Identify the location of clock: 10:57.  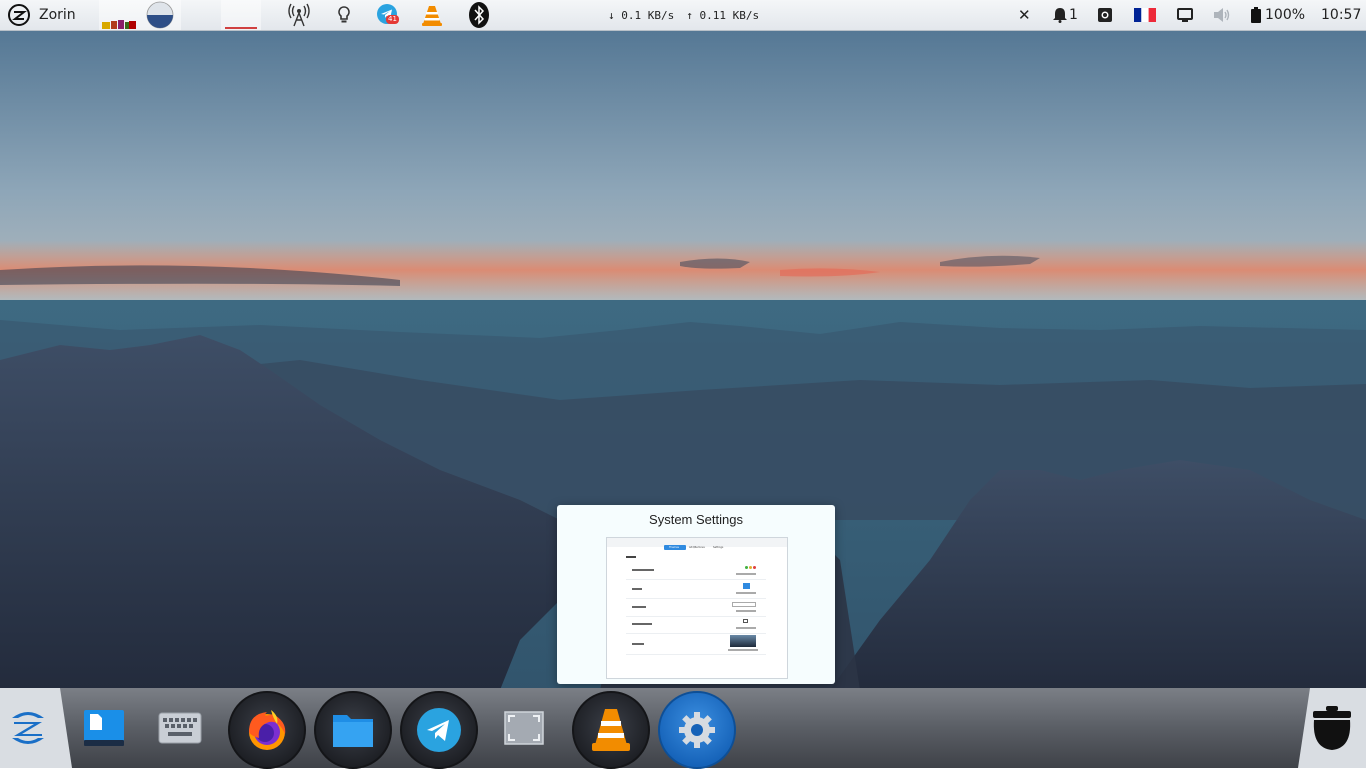
(1341, 15).